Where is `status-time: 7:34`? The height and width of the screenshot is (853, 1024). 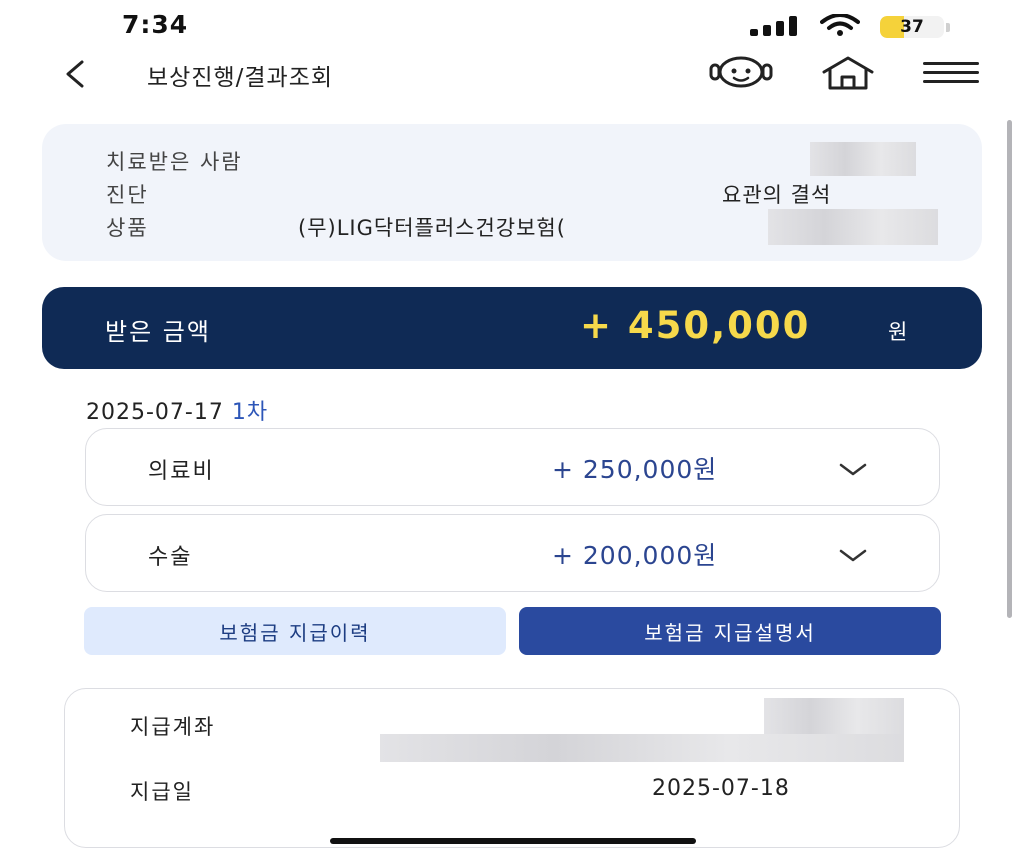
status-time: 7:34 is located at coordinates (155, 24).